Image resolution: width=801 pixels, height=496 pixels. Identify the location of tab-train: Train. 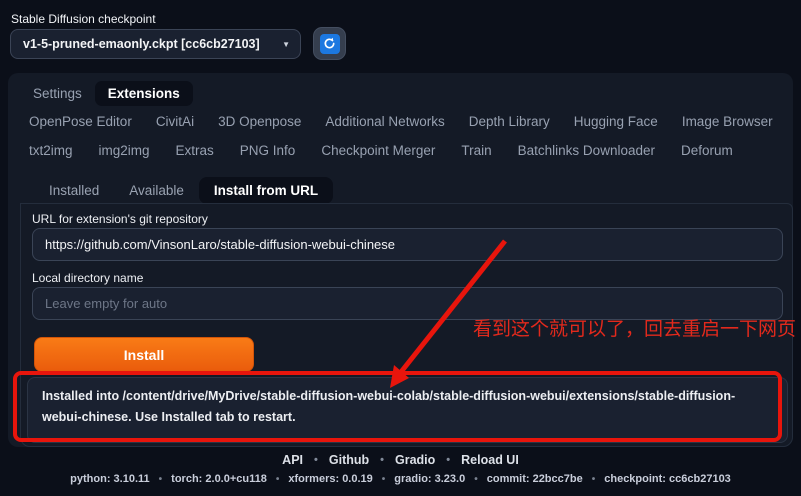
(476, 150).